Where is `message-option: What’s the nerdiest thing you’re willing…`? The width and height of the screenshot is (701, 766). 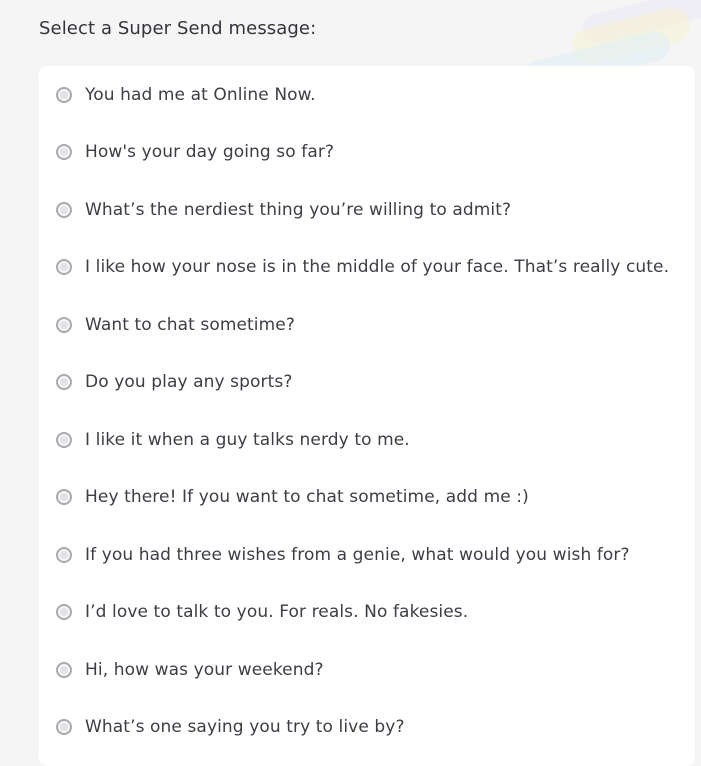 message-option: What’s the nerdiest thing you’re willing… is located at coordinates (367, 210).